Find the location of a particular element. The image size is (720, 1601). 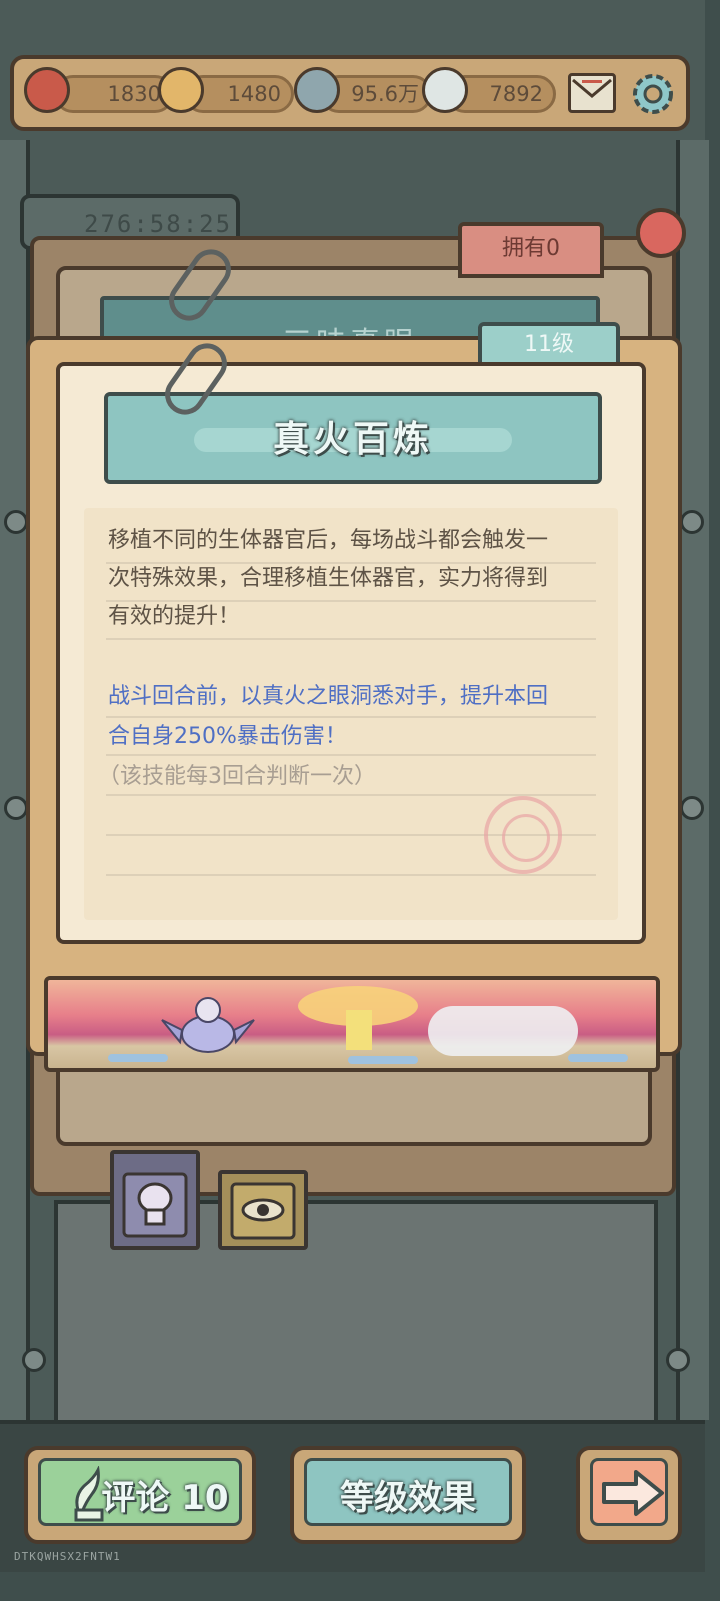

eye-icon is located at coordinates (263, 1211).